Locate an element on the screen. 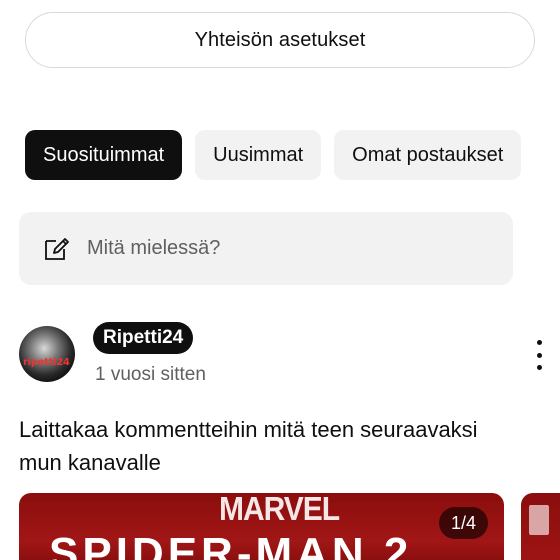 Image resolution: width=560 pixels, height=560 pixels. post-time: 1 vuosi sitten is located at coordinates (150, 374).